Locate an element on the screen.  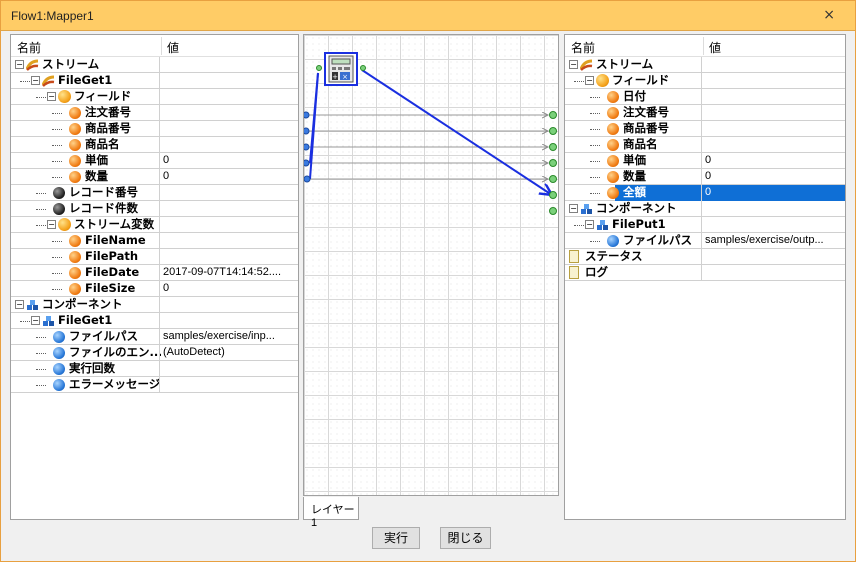
tree-row-label: ストリーム is located at coordinates (71, 64).